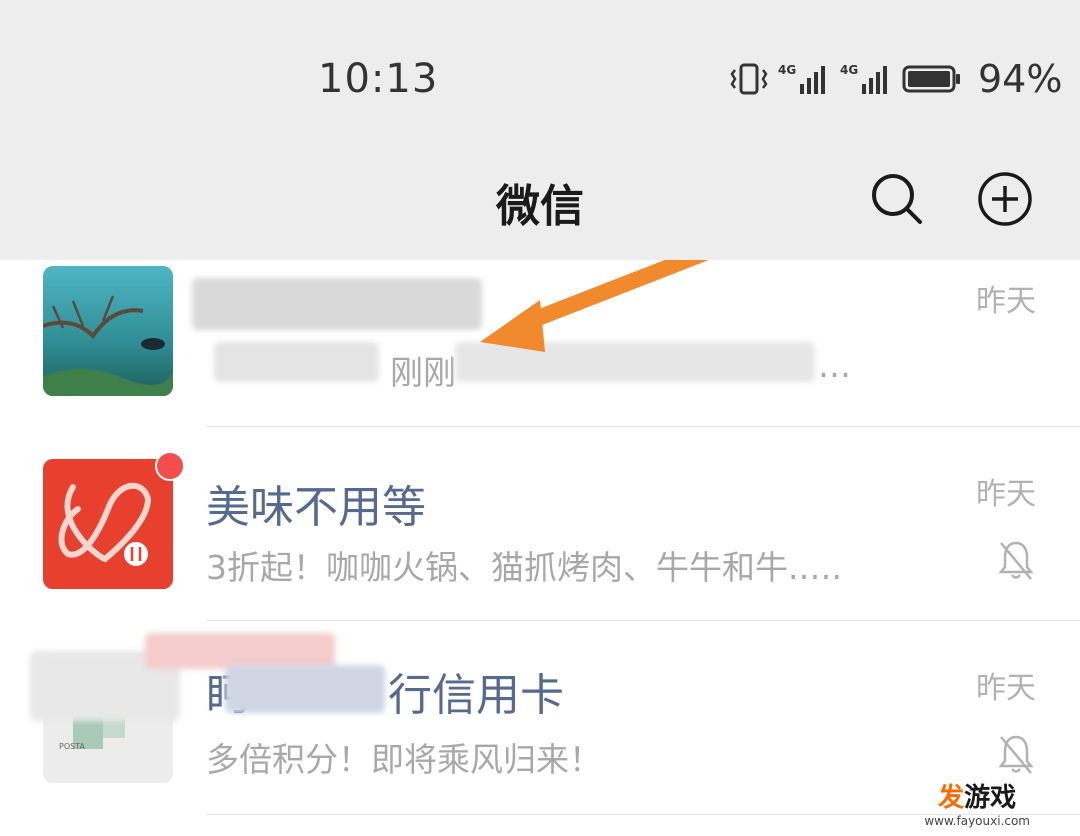 This screenshot has width=1080, height=836. I want to click on watermark-url: www.fayouxi.com, so click(977, 821).